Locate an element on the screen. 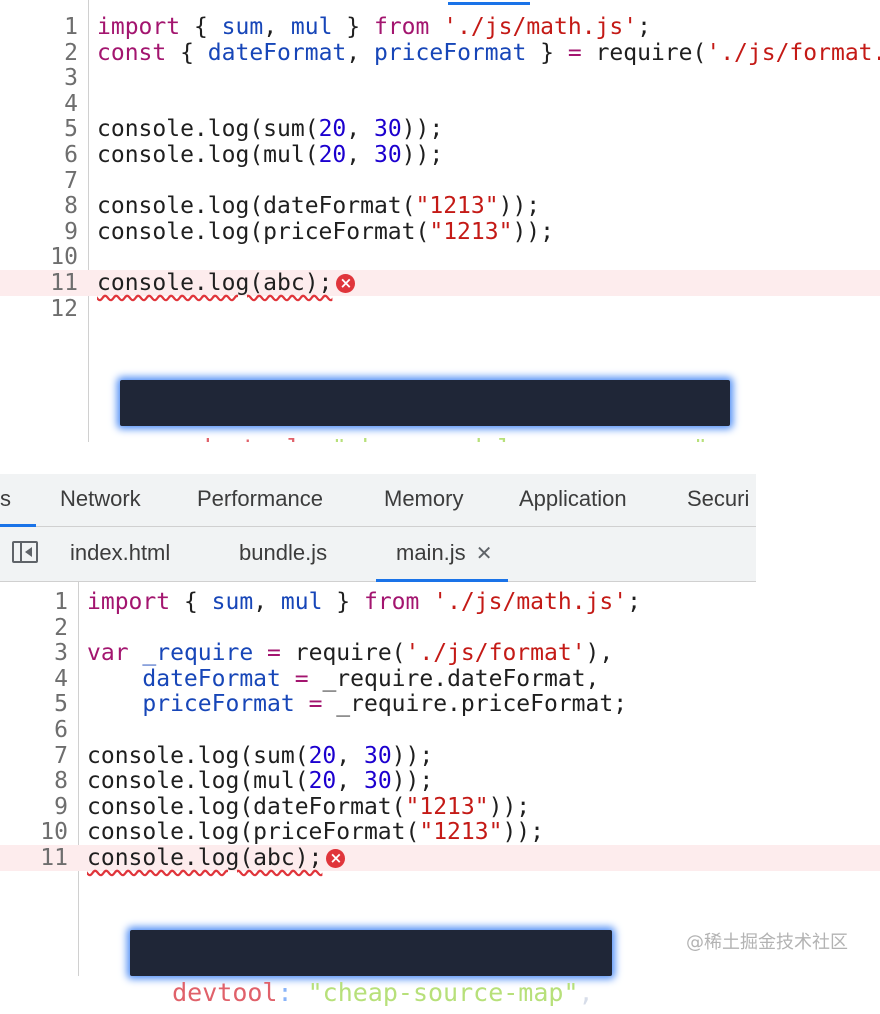 This screenshot has height=1014, width=880. code-line: 3 var _require = require('./js/format'), is located at coordinates (440, 653).